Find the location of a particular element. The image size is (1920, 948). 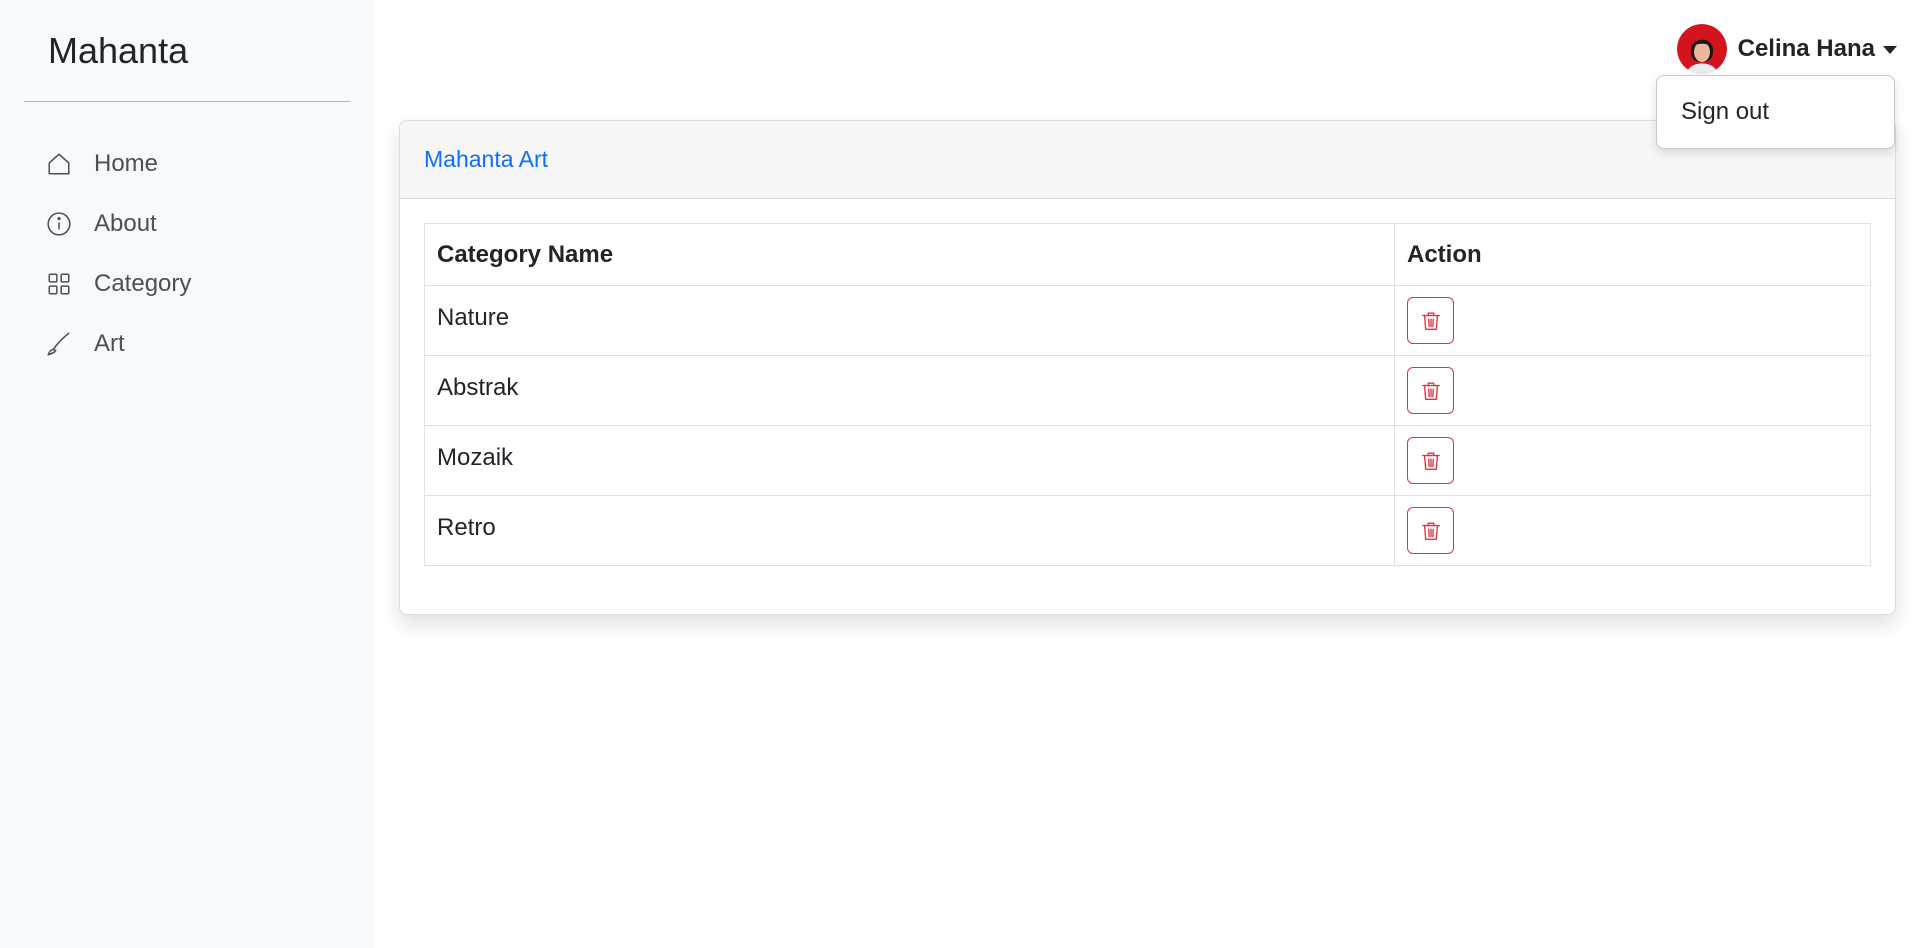

grid-icon is located at coordinates (59, 284).